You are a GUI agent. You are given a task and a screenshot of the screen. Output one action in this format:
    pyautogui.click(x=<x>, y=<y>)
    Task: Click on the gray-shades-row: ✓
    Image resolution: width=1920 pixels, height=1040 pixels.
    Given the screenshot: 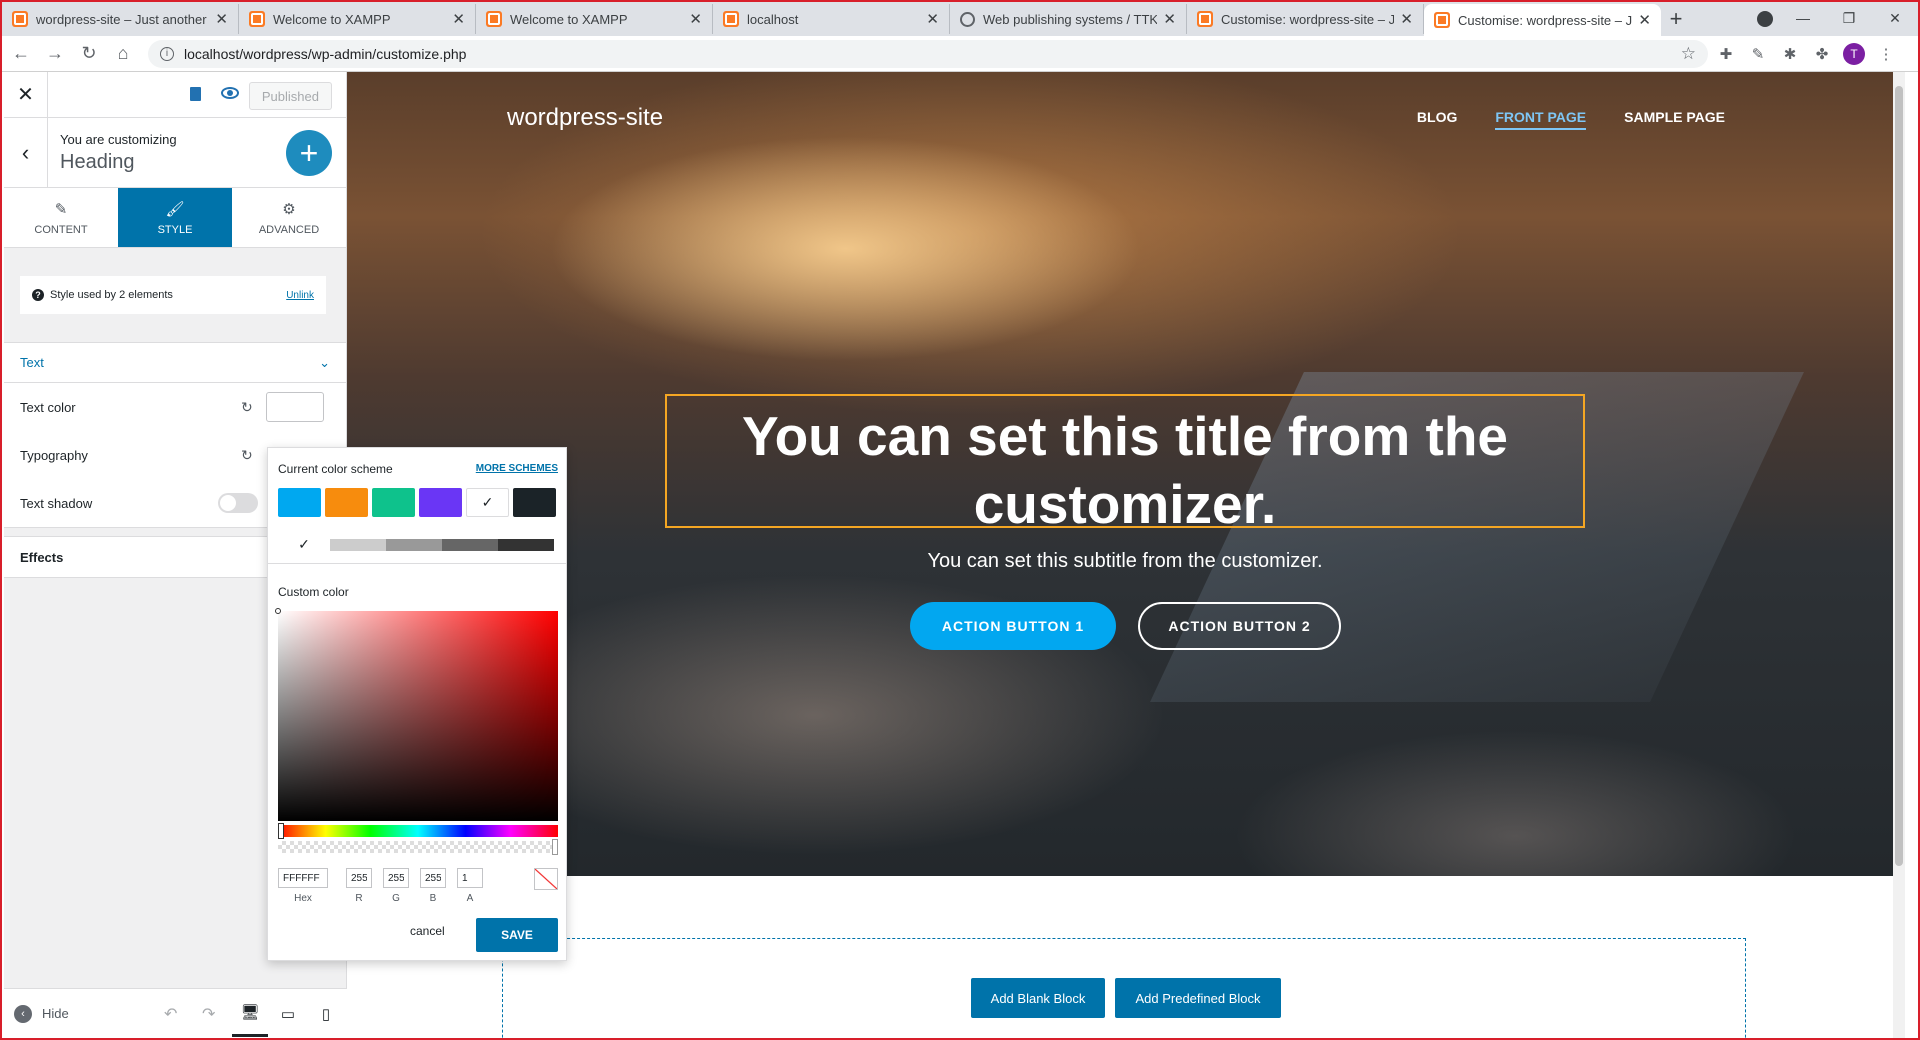 What is the action you would take?
    pyautogui.click(x=416, y=544)
    